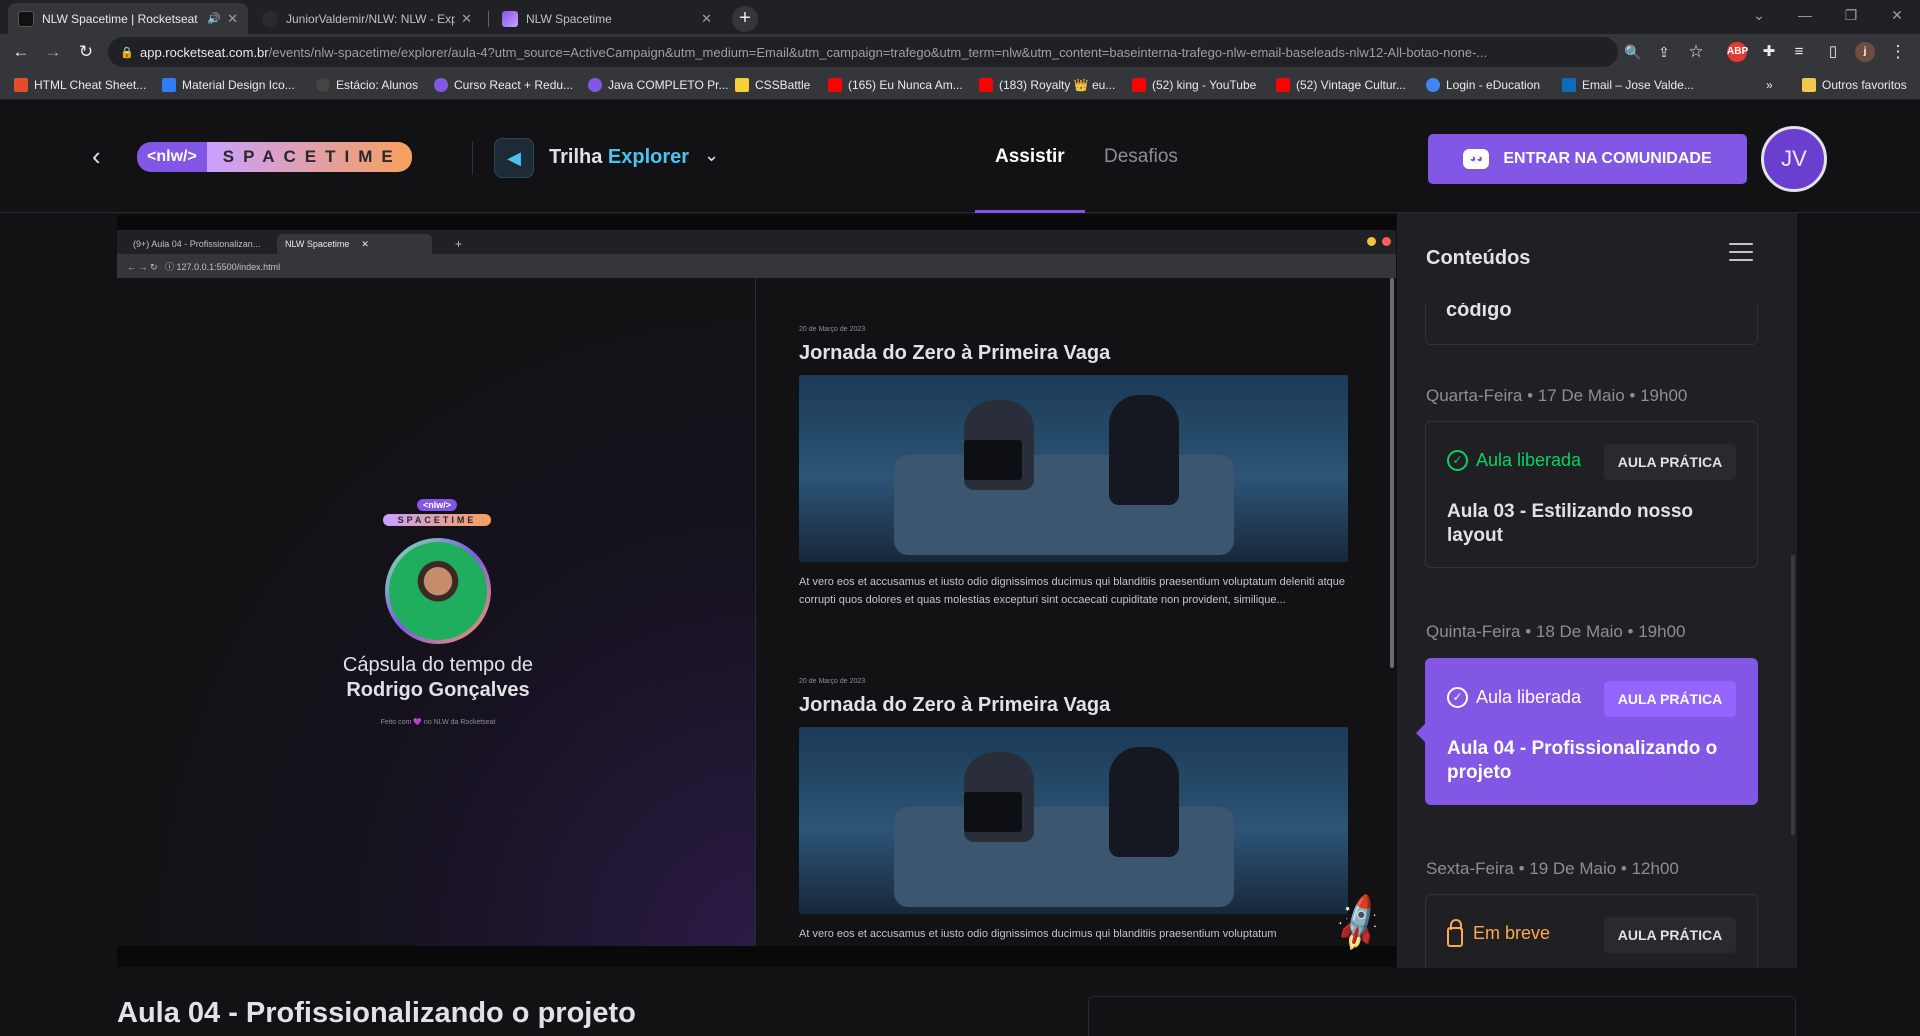  I want to click on minimize-icon: —, so click(1805, 15).